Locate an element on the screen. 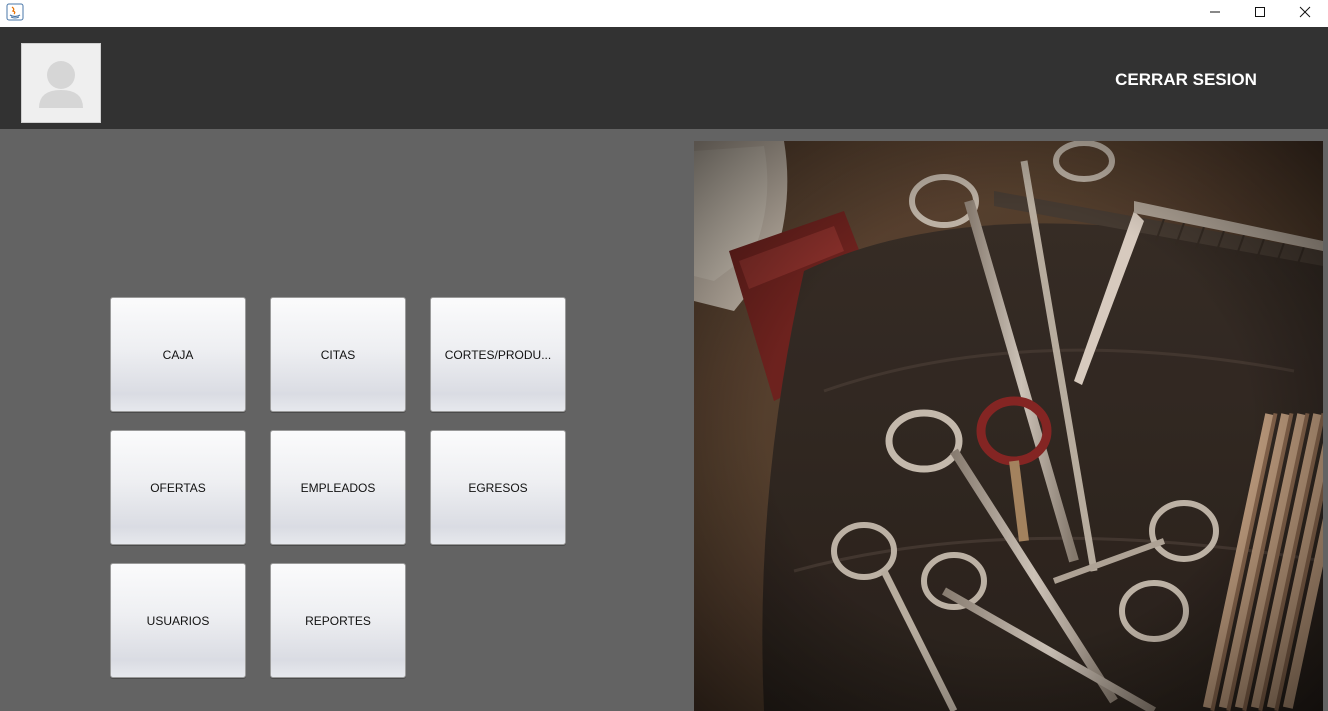  logout-button: CERRAR SESION is located at coordinates (1186, 80).